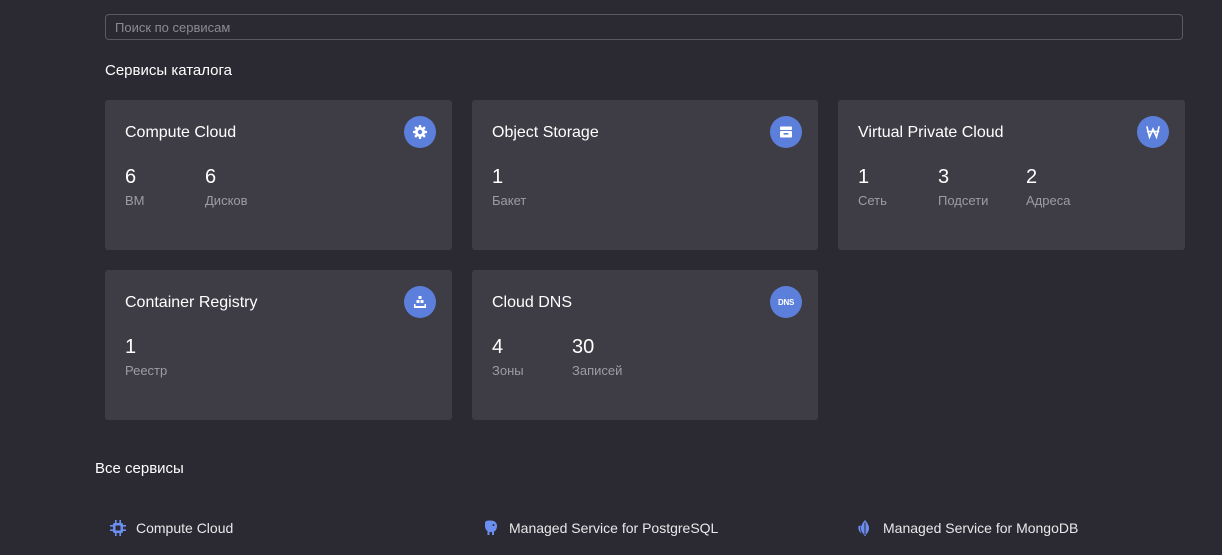 This screenshot has width=1222, height=555. What do you see at coordinates (139, 468) in the screenshot?
I see `all-services-title: Все сервисы` at bounding box center [139, 468].